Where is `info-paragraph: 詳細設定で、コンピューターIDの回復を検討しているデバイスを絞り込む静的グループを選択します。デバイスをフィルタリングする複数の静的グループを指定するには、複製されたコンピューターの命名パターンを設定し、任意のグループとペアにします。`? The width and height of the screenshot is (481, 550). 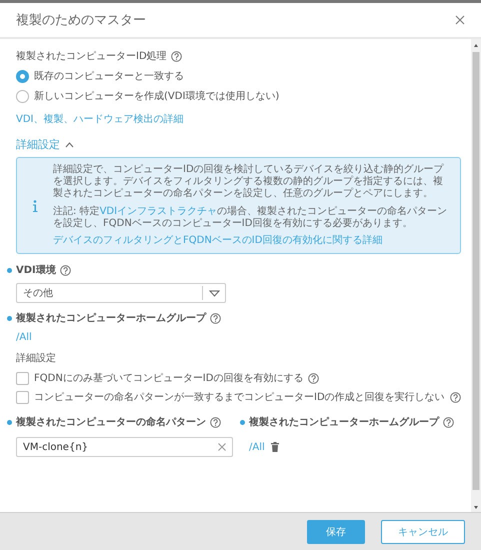
info-paragraph: 詳細設定で、コンピューターIDの回復を検討しているデバイスを絞り込む静的グループを選択します。デバイスをフィルタリングする複数の静的グループを指定するには、複製されたコンピューターの命名パターンを設定し、任意のグループとペアにします。 is located at coordinates (249, 182).